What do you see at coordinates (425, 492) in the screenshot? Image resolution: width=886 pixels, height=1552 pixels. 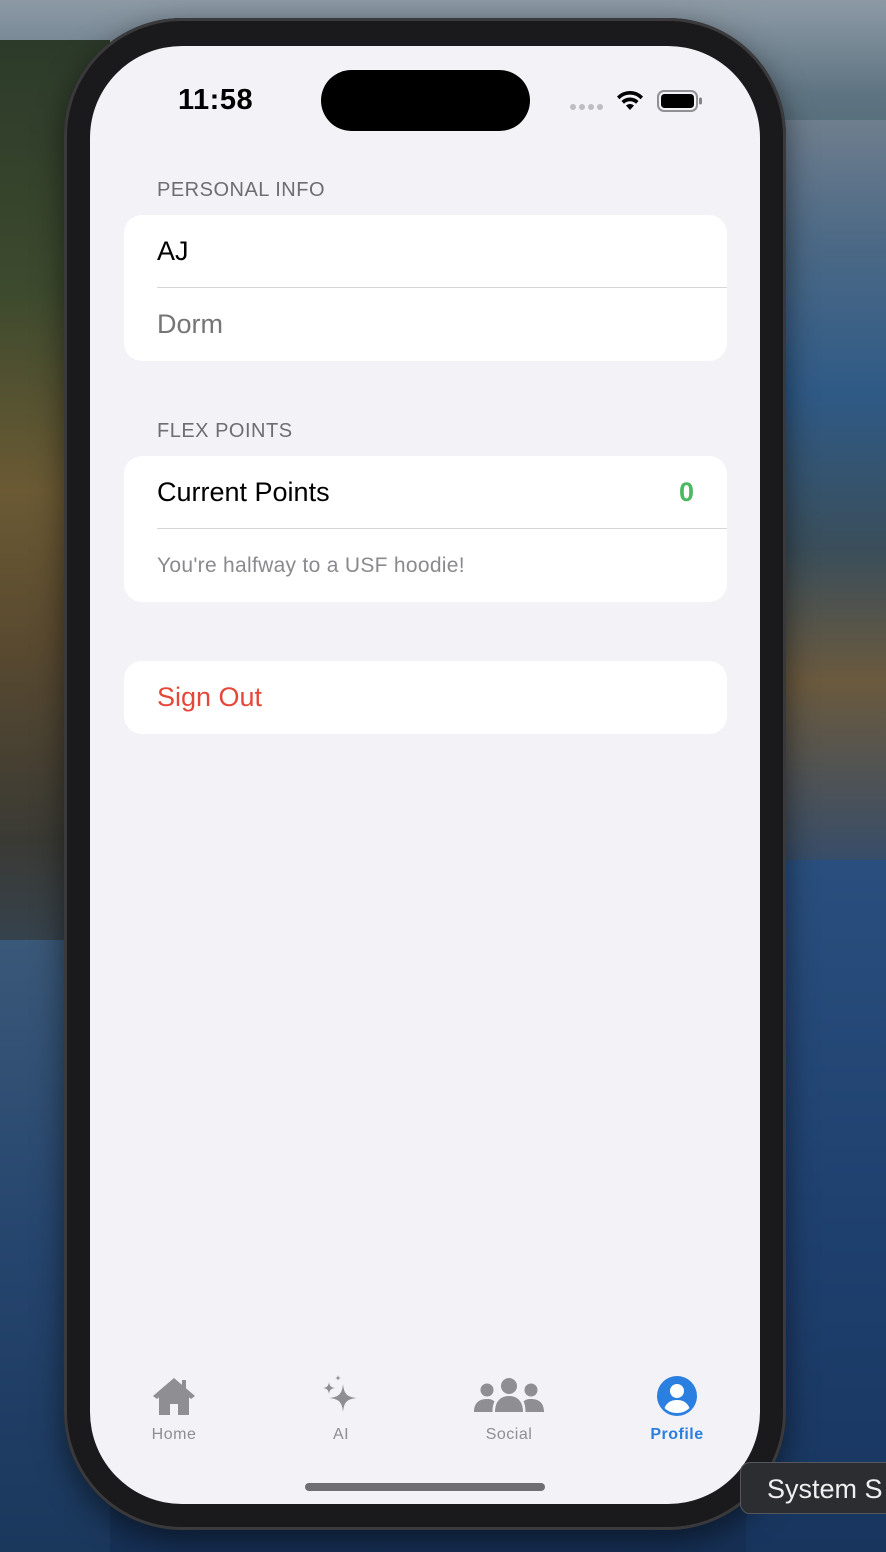 I see `current-points-row: Current Points 0` at bounding box center [425, 492].